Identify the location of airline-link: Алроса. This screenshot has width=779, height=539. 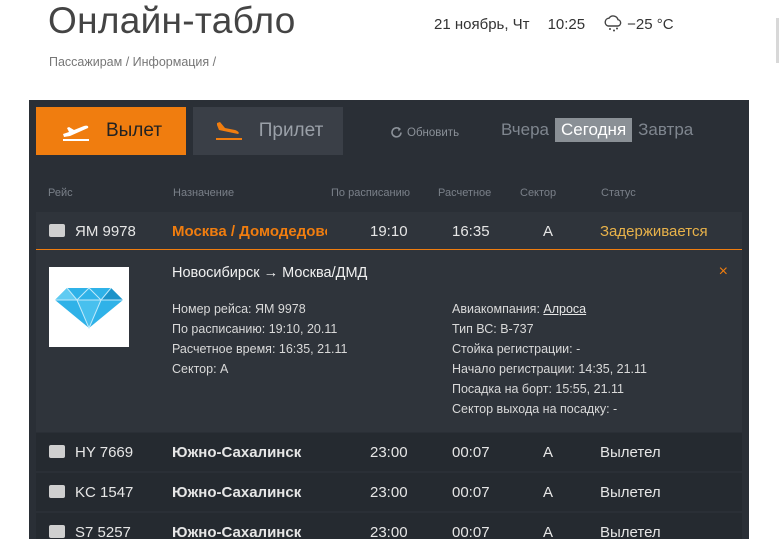
(564, 309).